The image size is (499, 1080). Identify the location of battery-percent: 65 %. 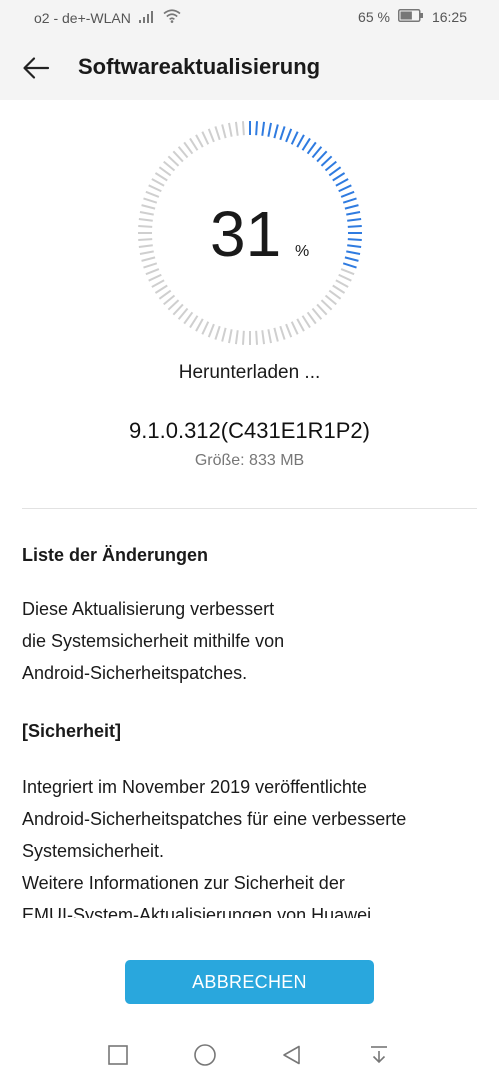
(374, 17).